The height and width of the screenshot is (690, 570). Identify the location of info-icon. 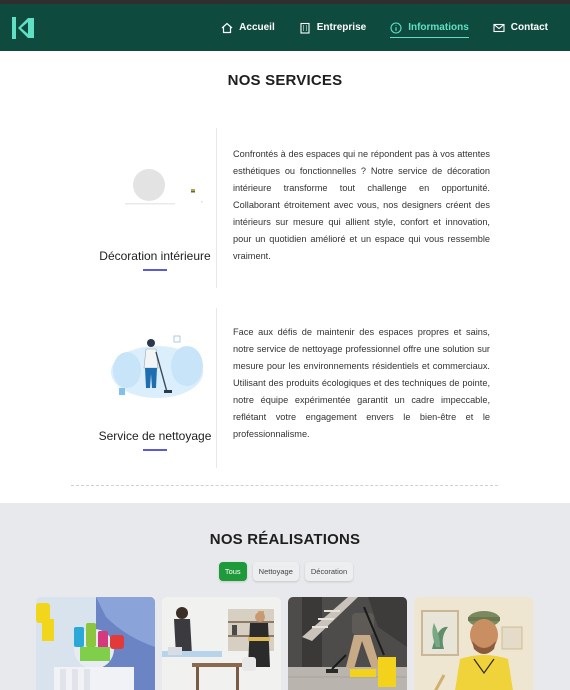
(396, 27).